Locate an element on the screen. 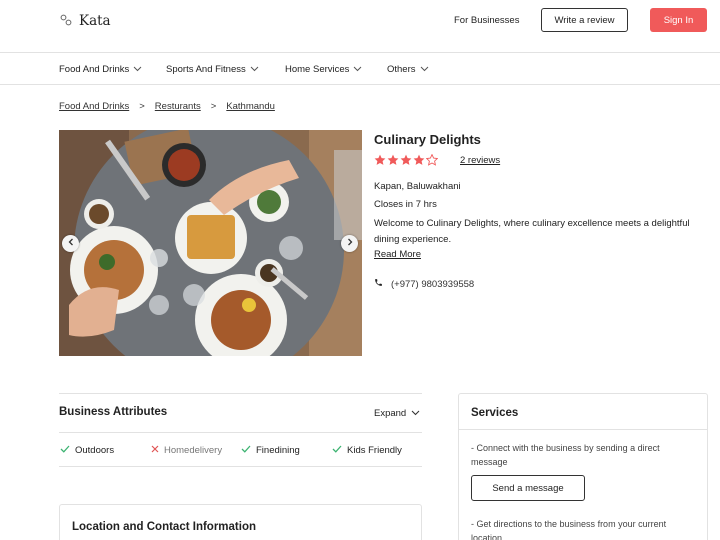 The image size is (720, 540). attribute-kids-friendly: Kids Friendly is located at coordinates (367, 450).